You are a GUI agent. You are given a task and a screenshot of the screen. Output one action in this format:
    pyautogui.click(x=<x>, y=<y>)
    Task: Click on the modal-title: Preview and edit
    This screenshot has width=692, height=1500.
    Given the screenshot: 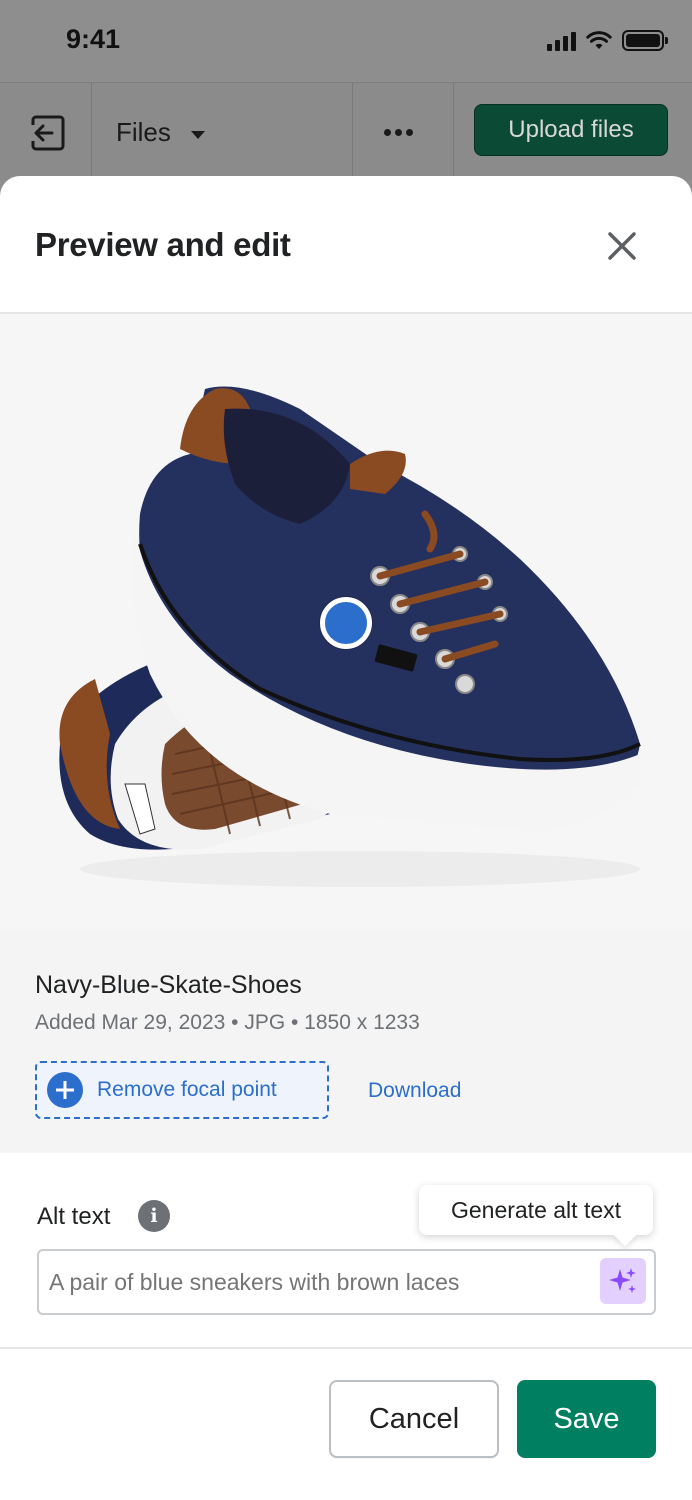 What is the action you would take?
    pyautogui.click(x=163, y=244)
    